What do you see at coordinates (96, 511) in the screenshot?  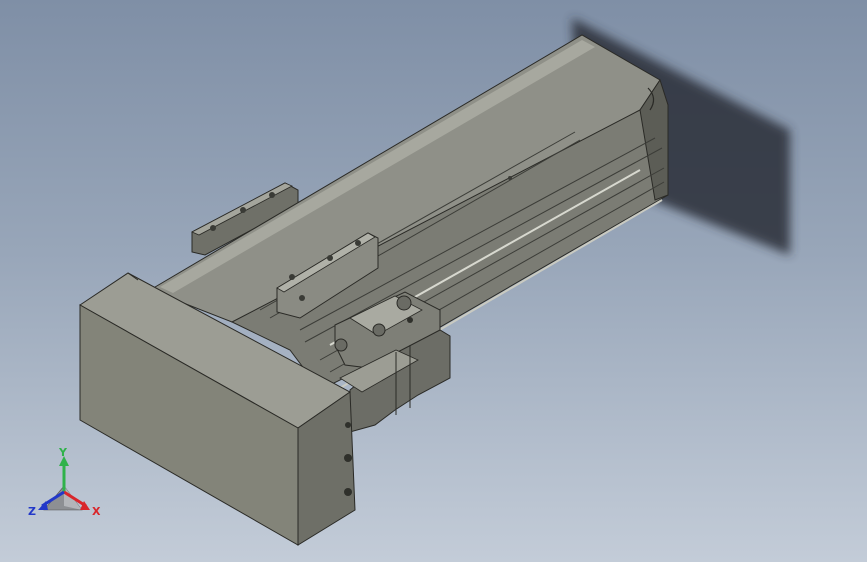 I see `x-axis-label: X` at bounding box center [96, 511].